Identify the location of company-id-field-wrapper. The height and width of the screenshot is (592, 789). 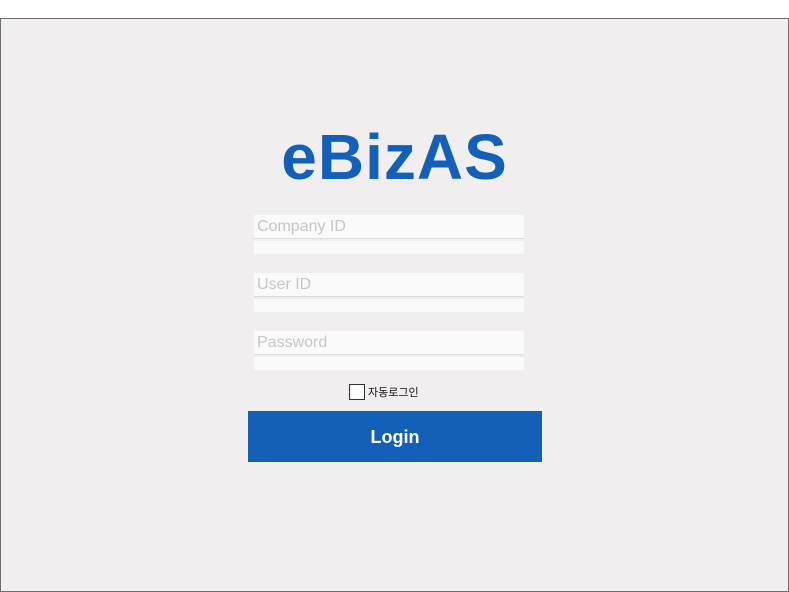
(389, 235).